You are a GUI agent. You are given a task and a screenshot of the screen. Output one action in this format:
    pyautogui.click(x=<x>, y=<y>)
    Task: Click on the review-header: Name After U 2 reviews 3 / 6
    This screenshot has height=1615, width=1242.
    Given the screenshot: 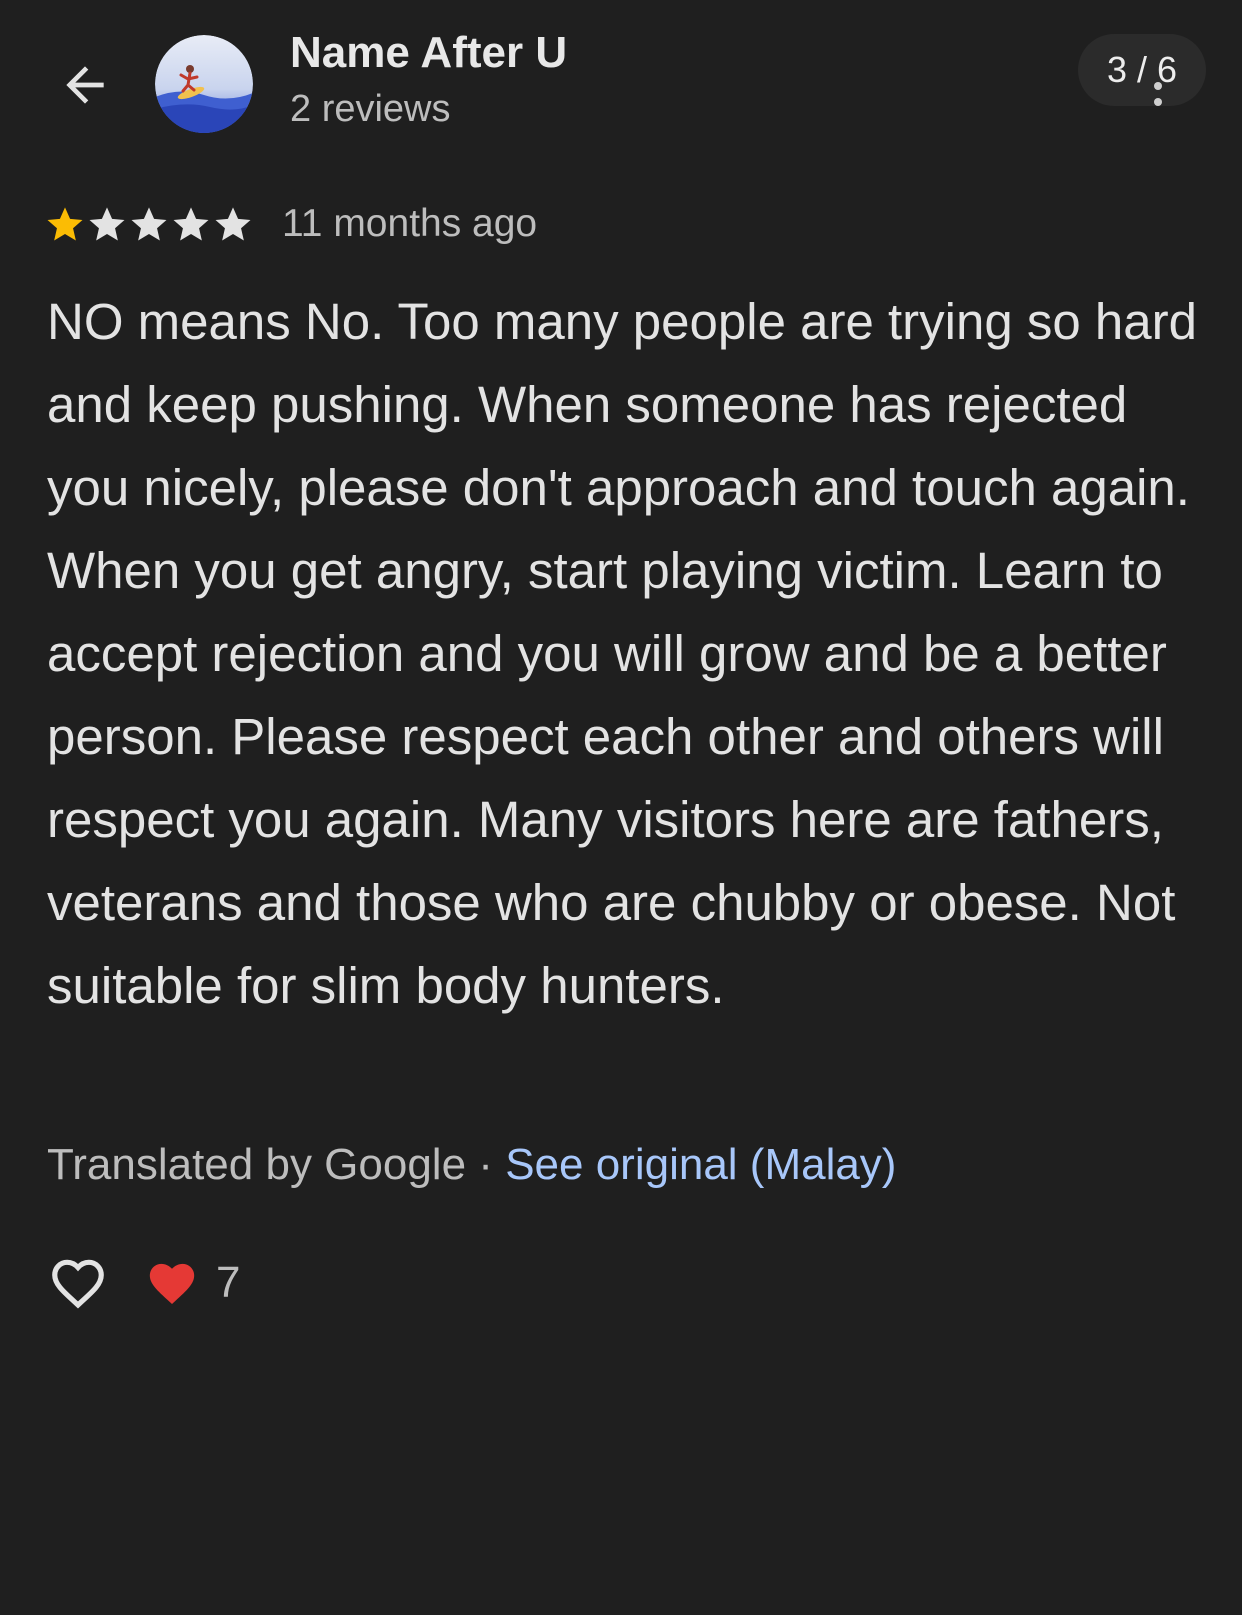 What is the action you would take?
    pyautogui.click(x=621, y=85)
    